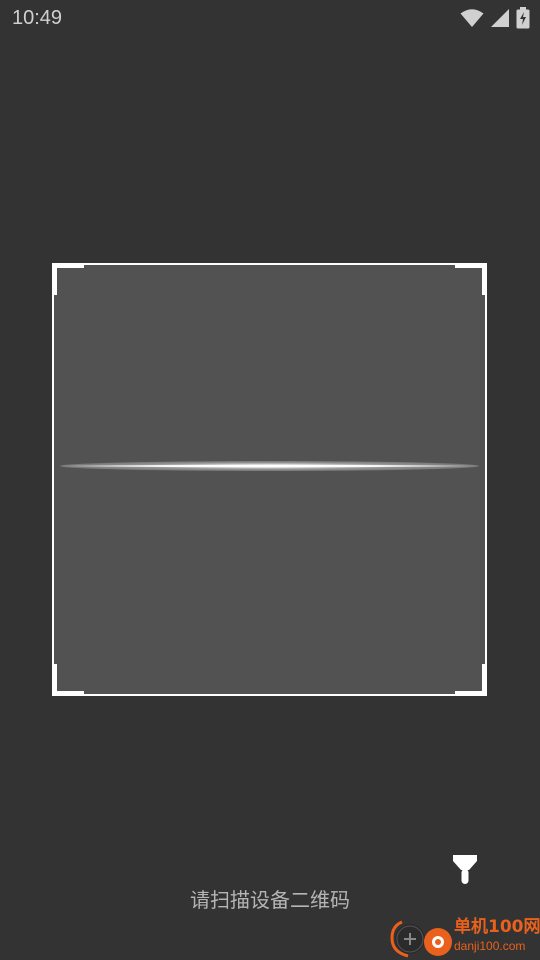 The width and height of the screenshot is (540, 960). I want to click on status-icons, so click(495, 18).